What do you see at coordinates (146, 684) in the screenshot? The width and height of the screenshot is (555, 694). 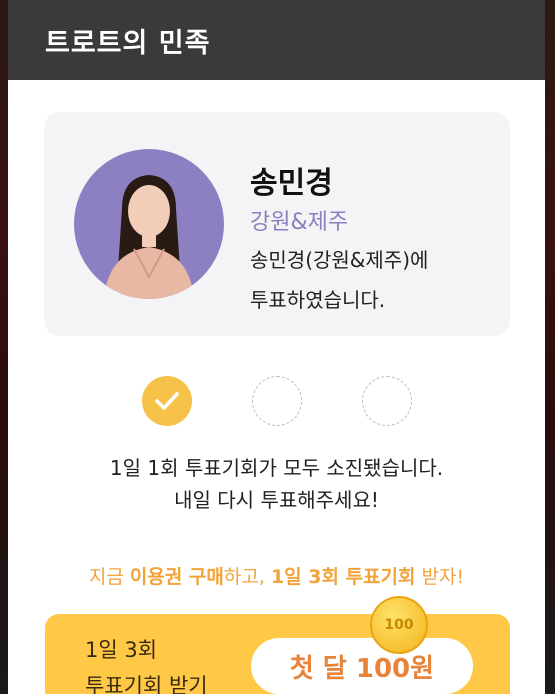 I see `banner-line2: 투표기회 받기` at bounding box center [146, 684].